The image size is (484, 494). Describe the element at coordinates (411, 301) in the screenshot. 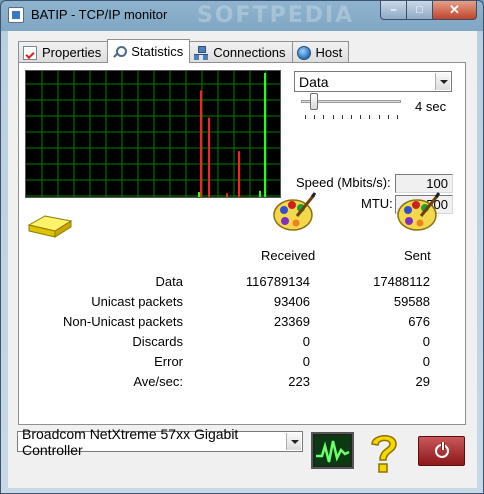

I see `stat-sent-value: 59588` at that location.